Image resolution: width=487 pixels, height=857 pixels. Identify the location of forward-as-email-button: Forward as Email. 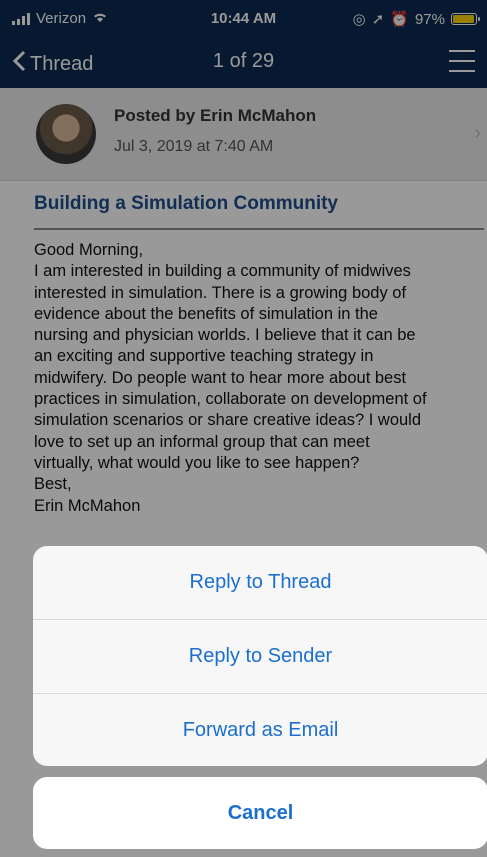
(260, 730).